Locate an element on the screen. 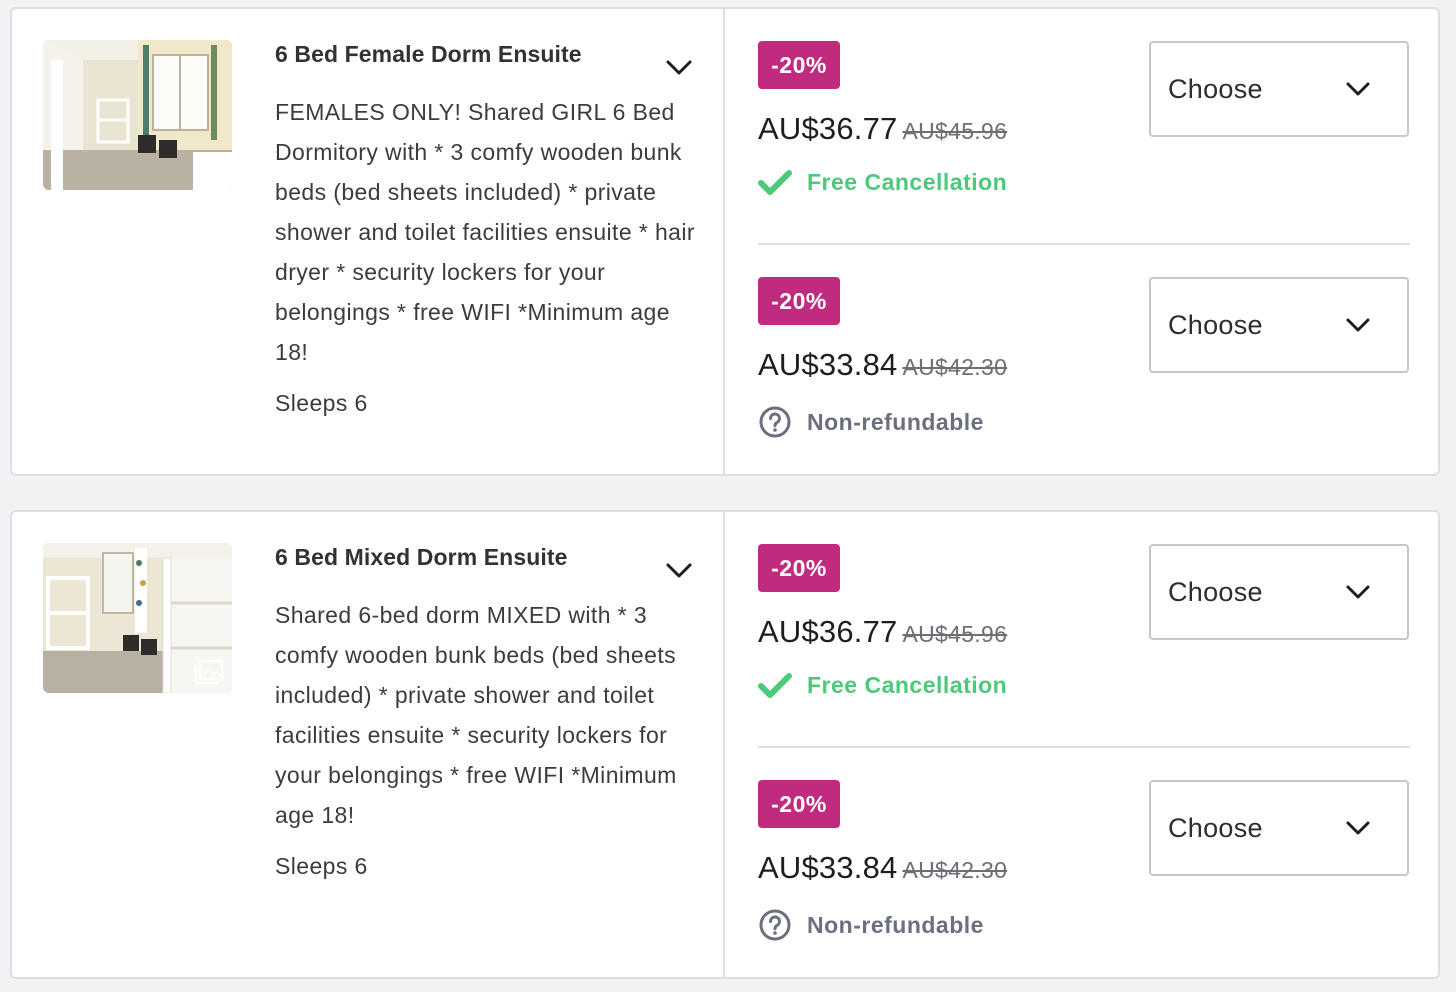 The width and height of the screenshot is (1456, 992). gallery-icon is located at coordinates (209, 672).